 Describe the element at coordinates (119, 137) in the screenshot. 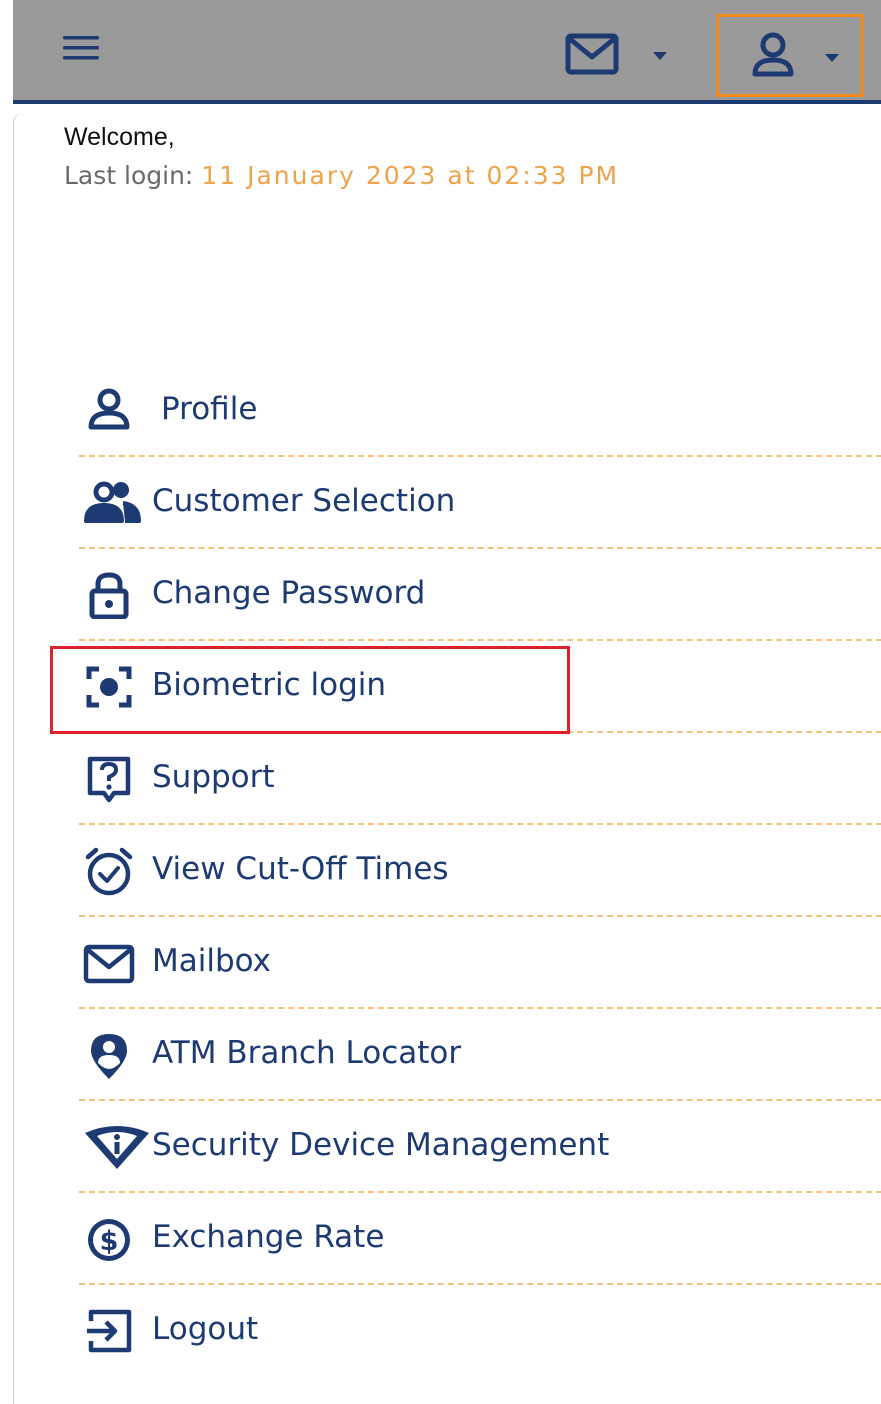

I see `welcome-greeting: Welcome,` at that location.